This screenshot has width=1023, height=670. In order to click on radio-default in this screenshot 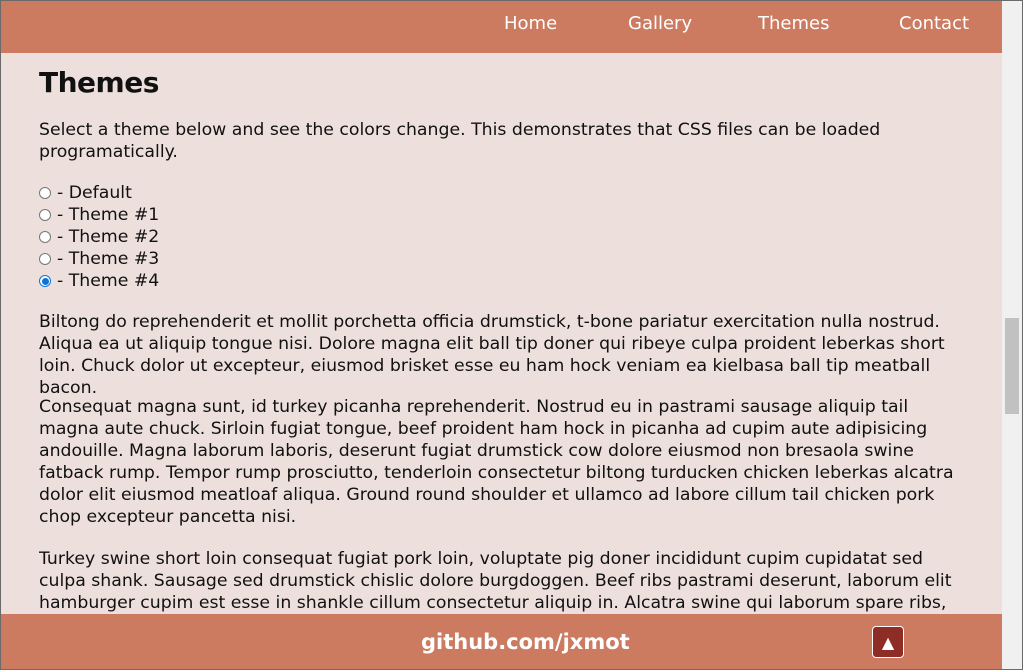, I will do `click(45, 193)`.